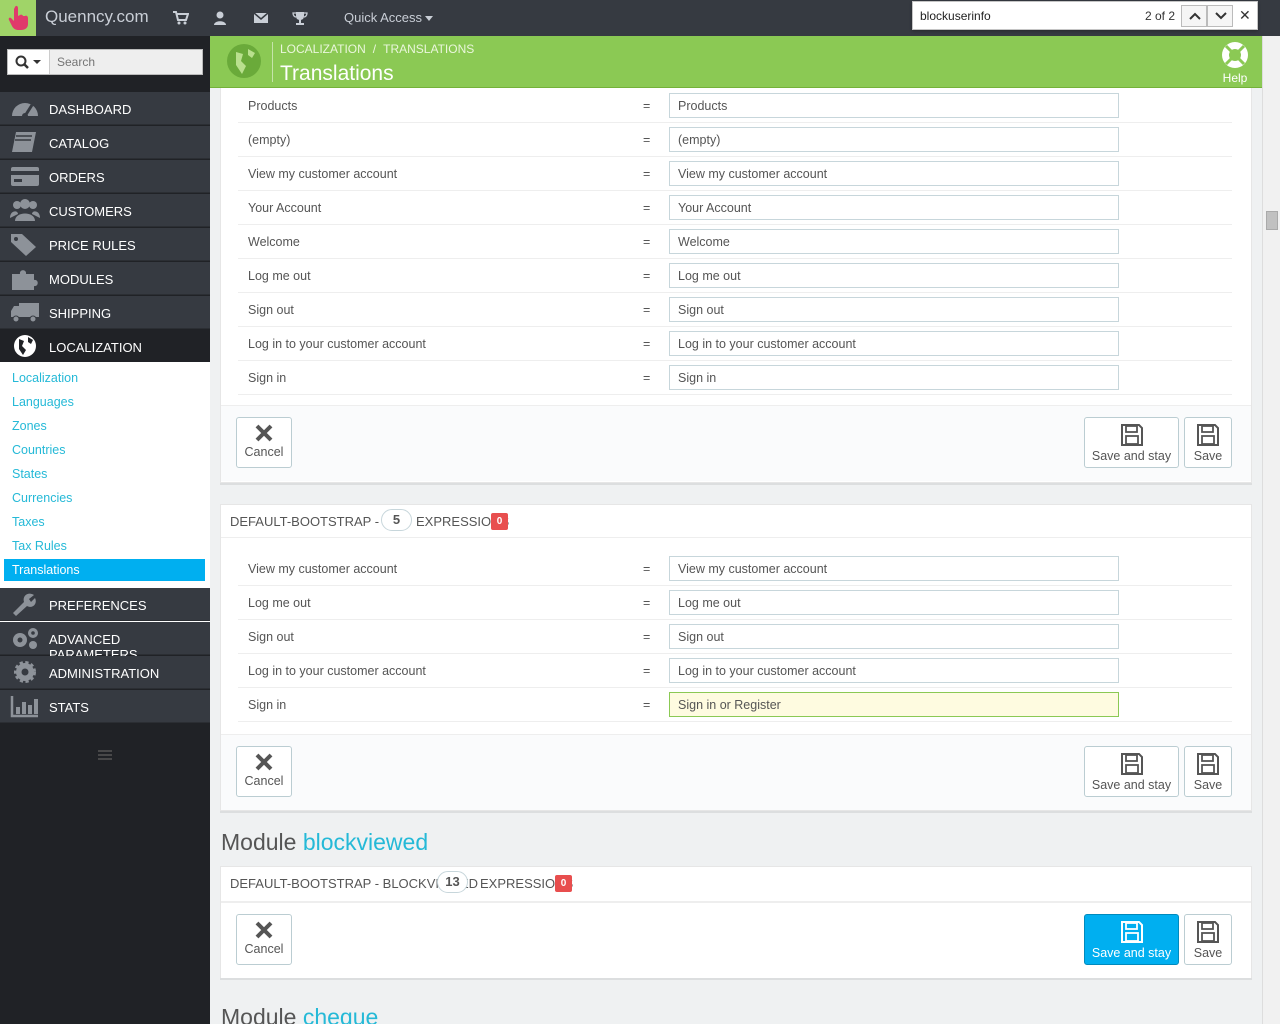  I want to click on source-text: Log in to your customer account, so click(337, 344).